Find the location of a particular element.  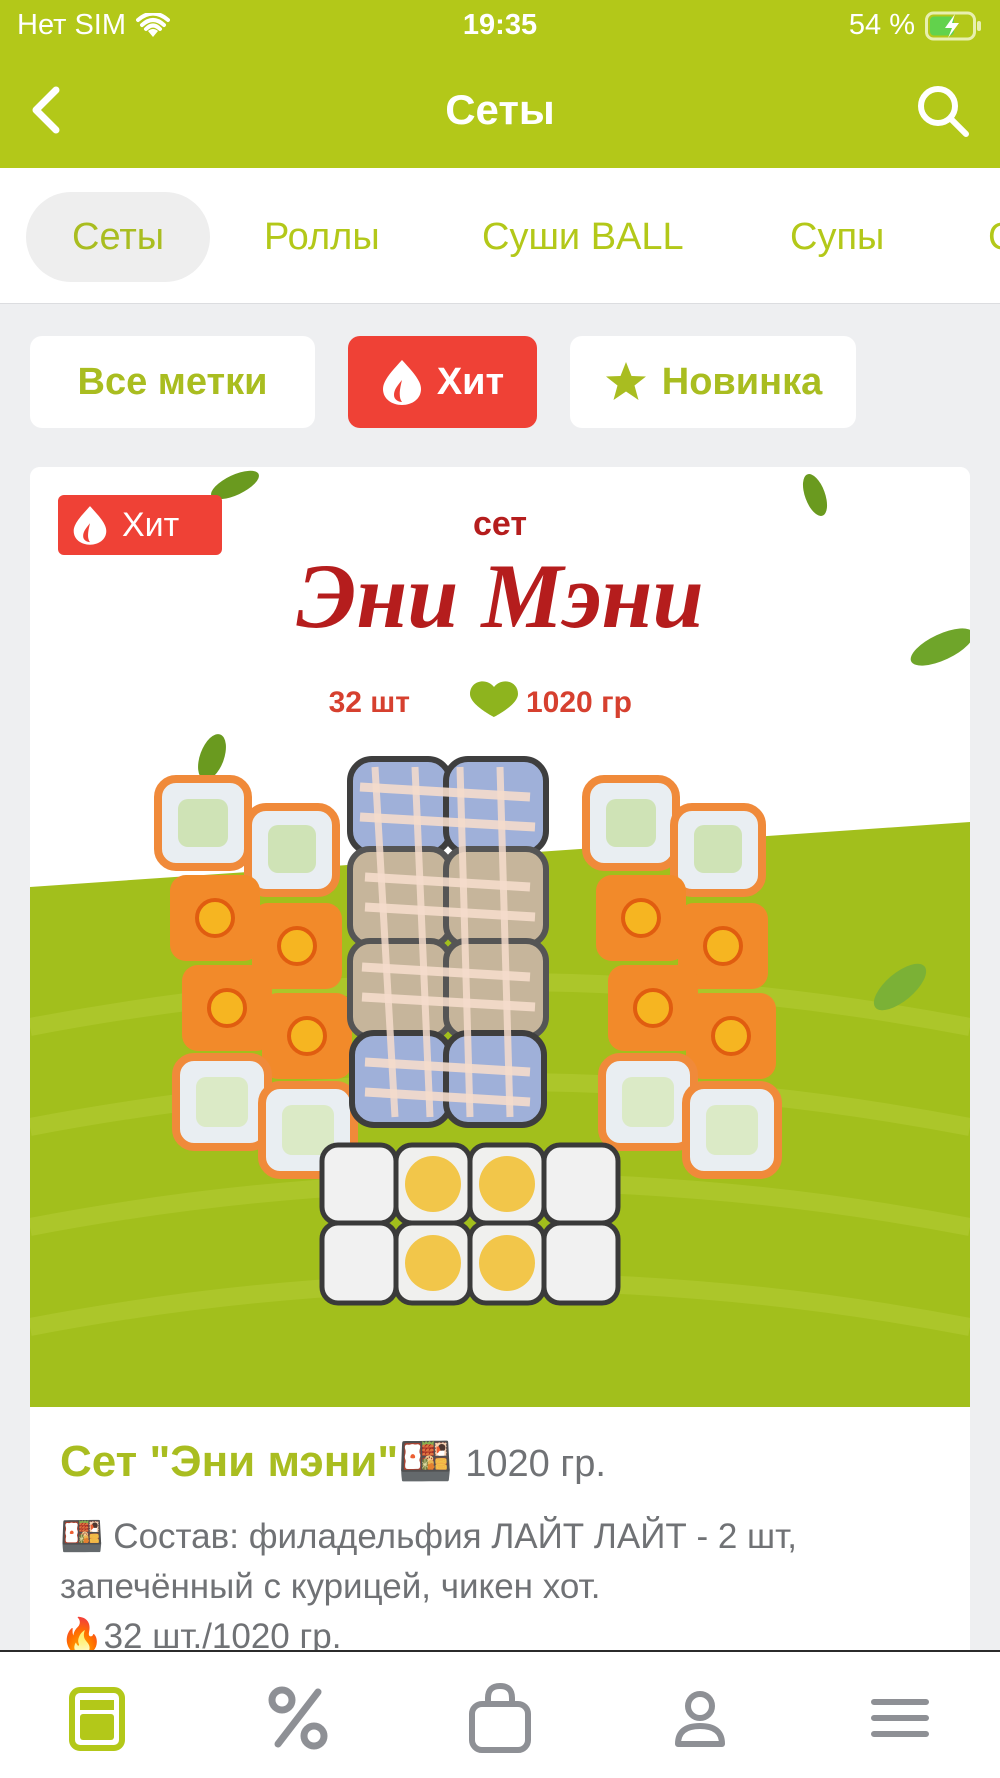

filter-hit: Хит is located at coordinates (442, 382).